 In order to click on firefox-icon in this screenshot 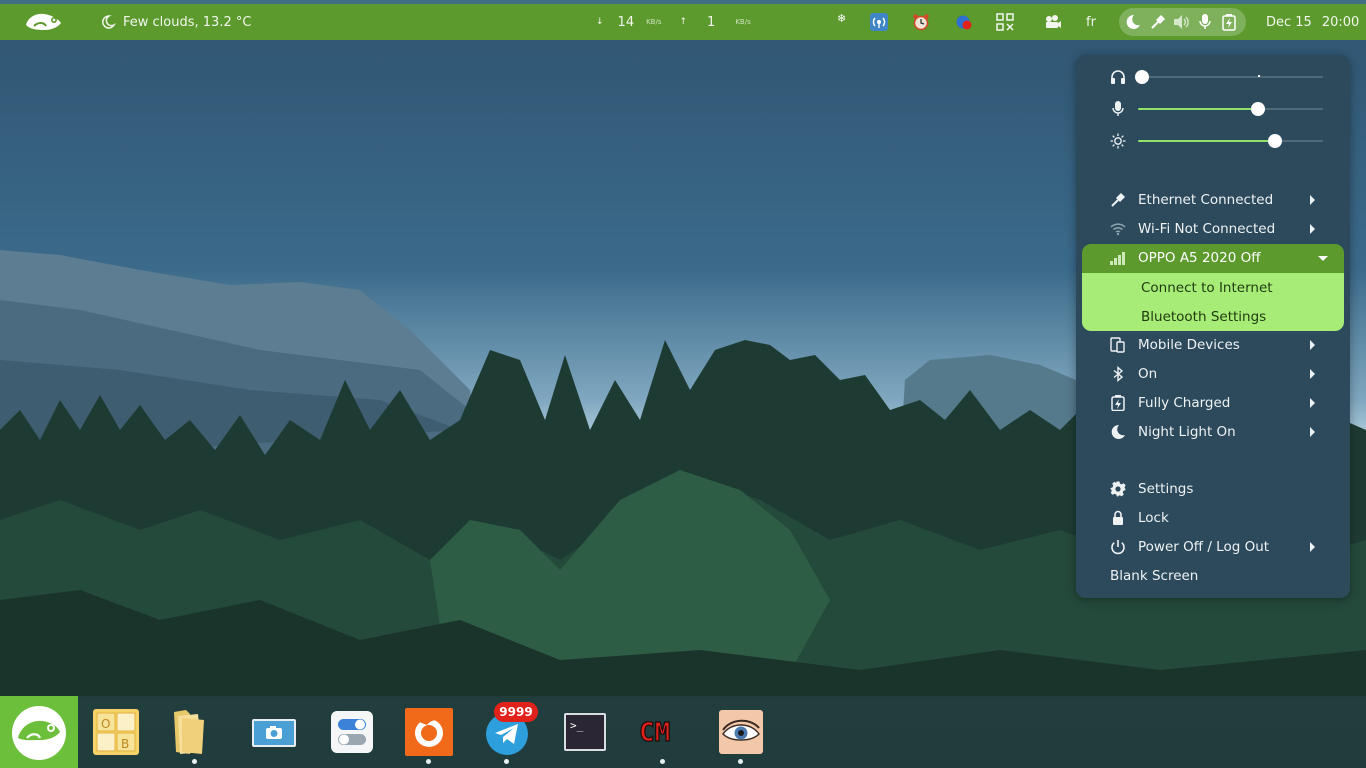, I will do `click(429, 732)`.